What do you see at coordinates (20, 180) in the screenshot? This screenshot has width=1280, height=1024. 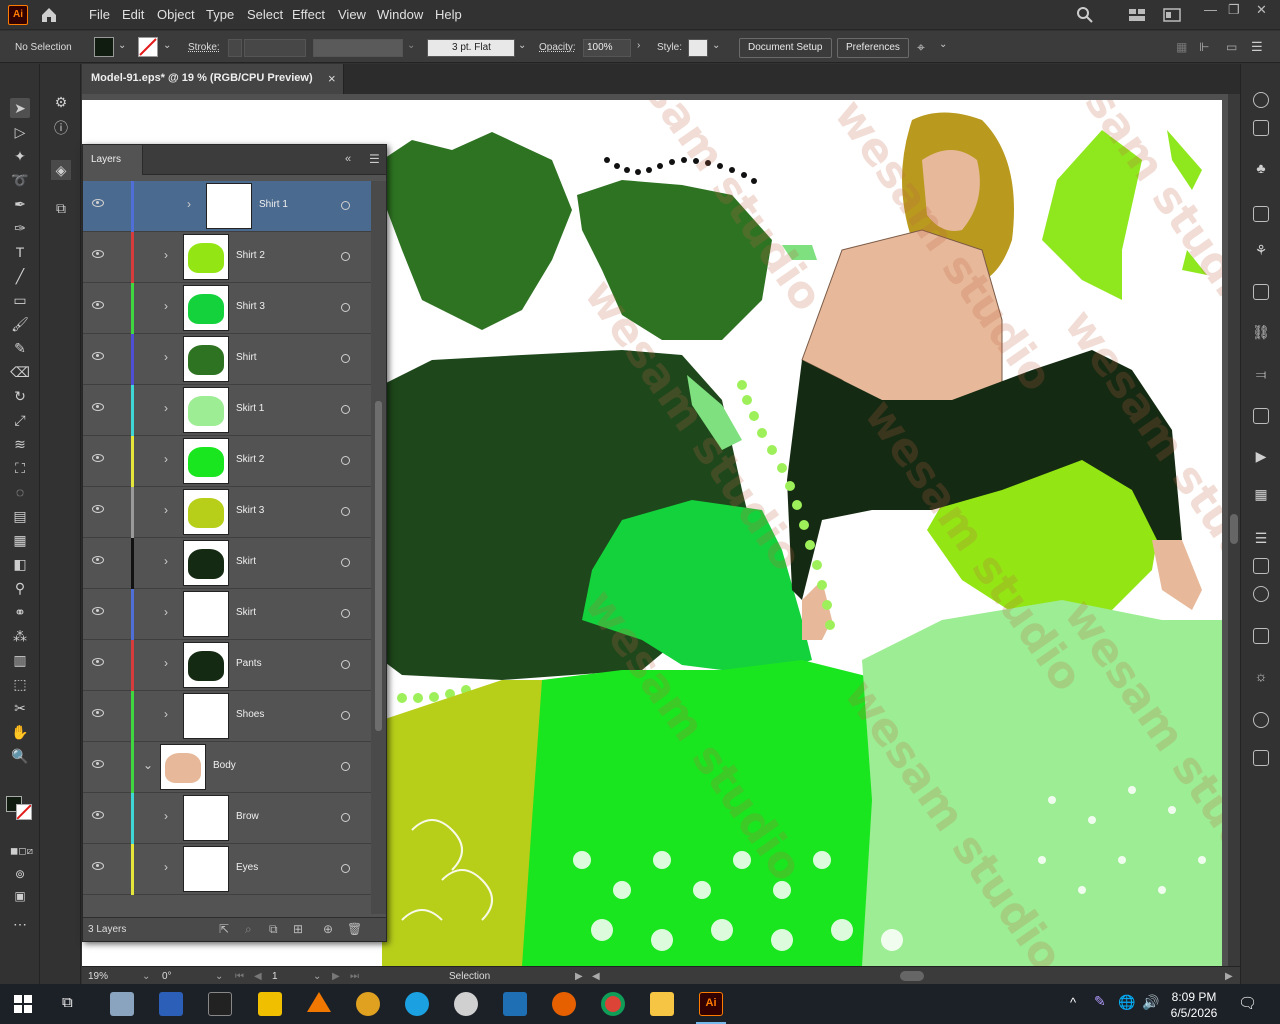 I see `lasso-tool-icon: ➰` at bounding box center [20, 180].